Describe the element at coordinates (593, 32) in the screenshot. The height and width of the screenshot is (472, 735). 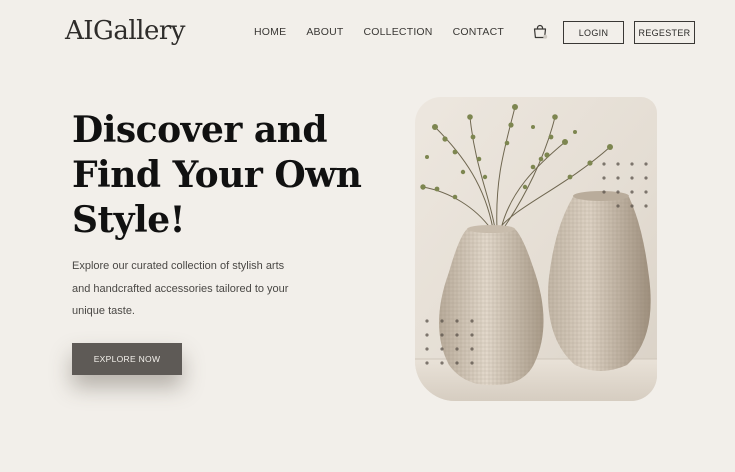
I see `login-button: LOGIN` at that location.